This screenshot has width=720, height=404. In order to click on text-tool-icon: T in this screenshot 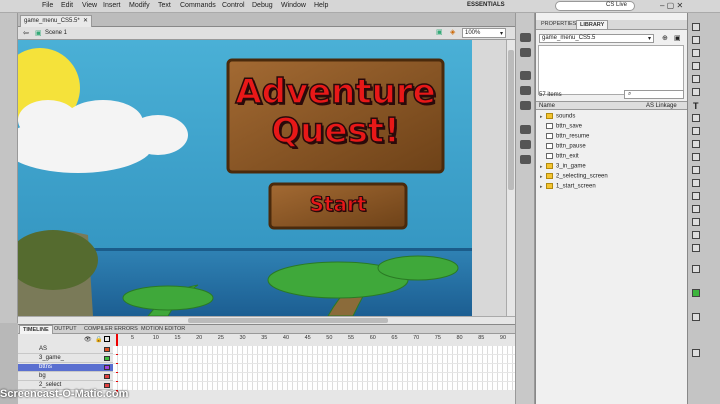, I will do `click(696, 106)`.